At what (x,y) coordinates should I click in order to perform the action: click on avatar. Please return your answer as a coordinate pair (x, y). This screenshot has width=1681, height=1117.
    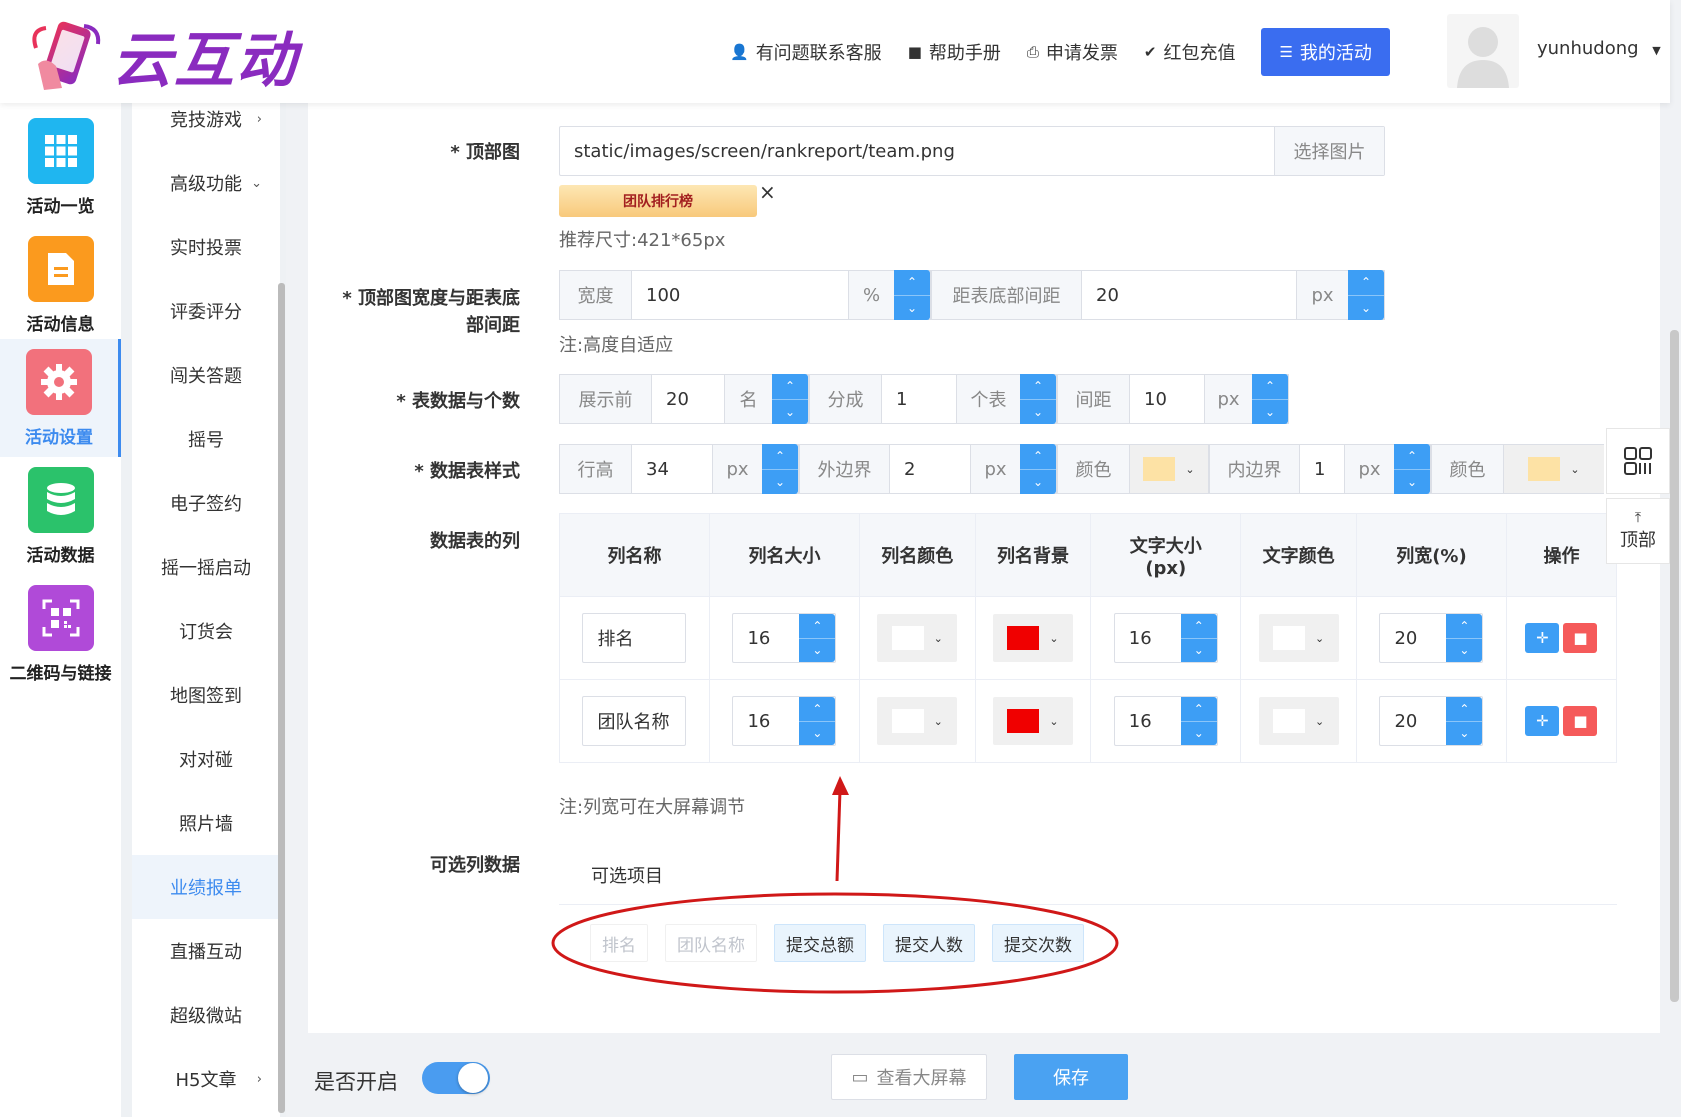
    Looking at the image, I should click on (1483, 51).